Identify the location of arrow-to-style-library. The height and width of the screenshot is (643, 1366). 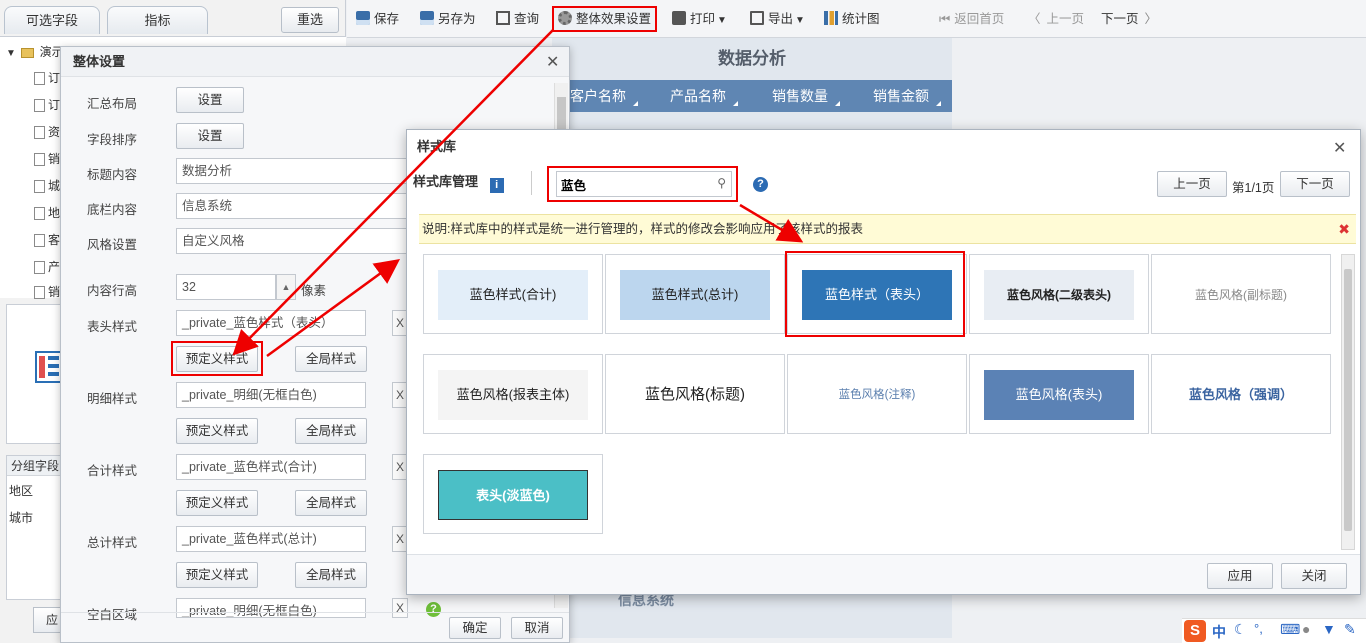
(333, 308).